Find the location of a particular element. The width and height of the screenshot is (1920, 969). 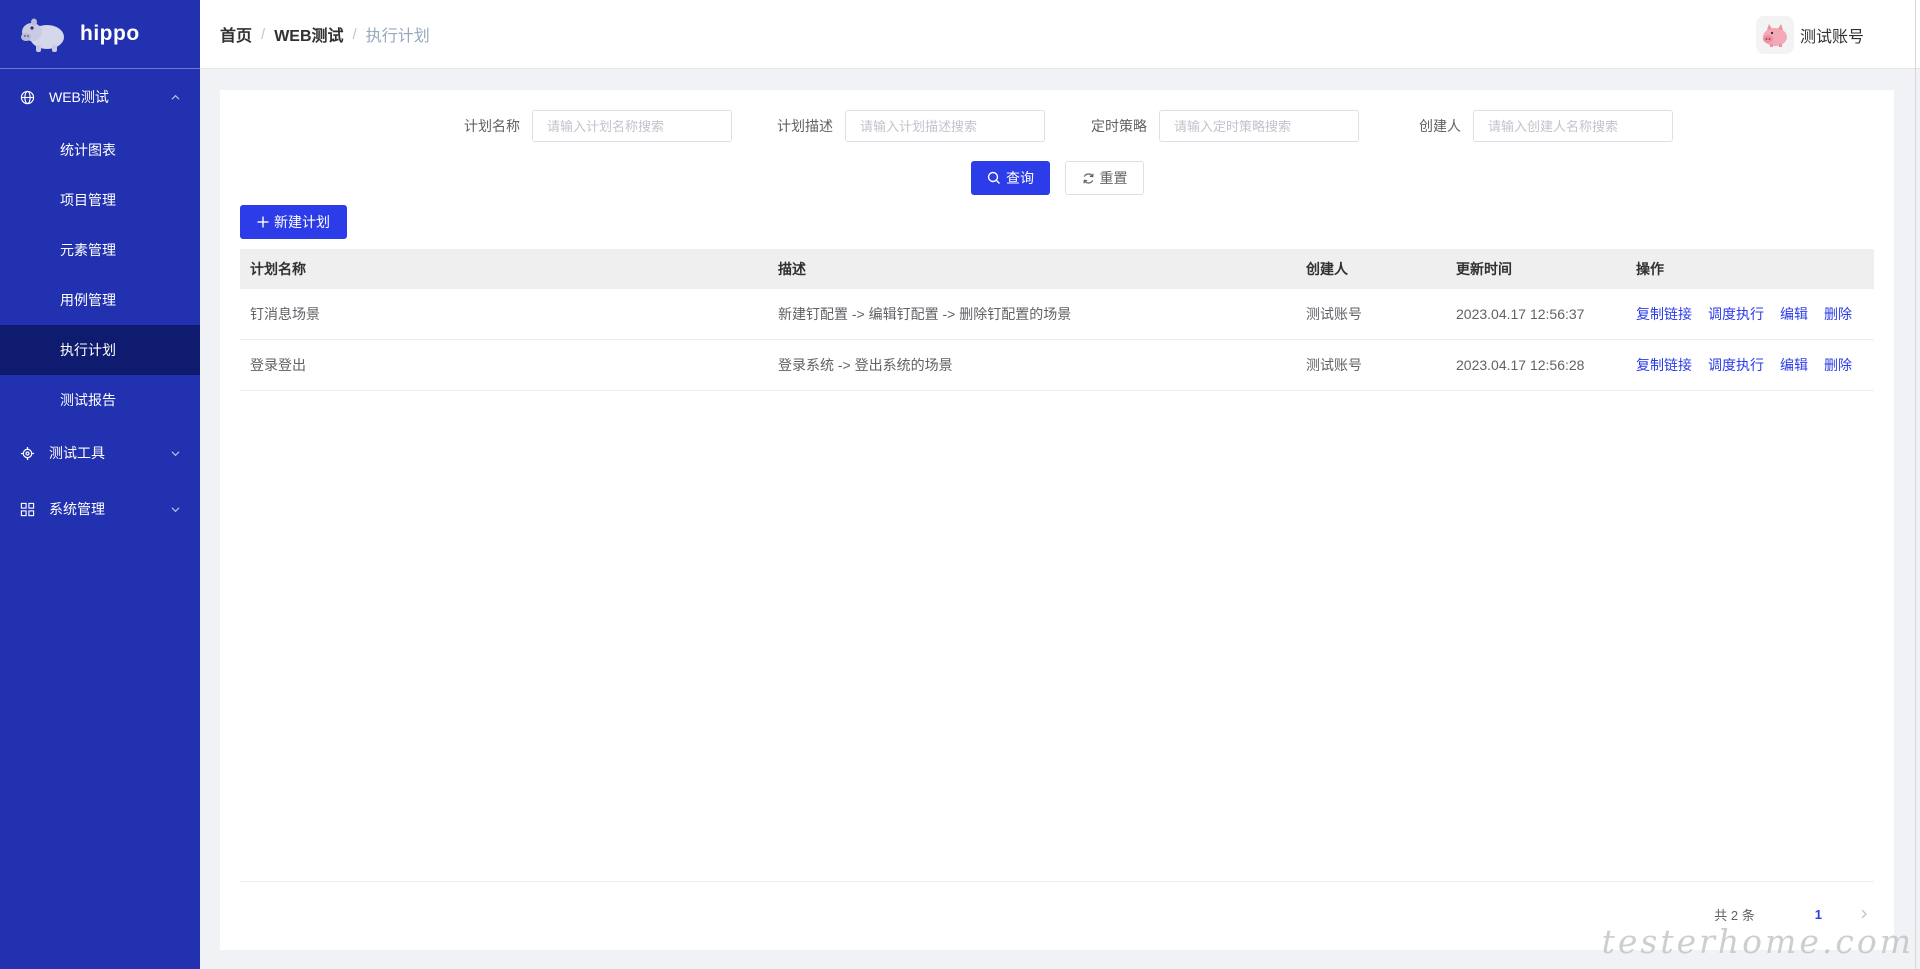

sidebar-item-stats-chart: 统计图表 is located at coordinates (100, 150).